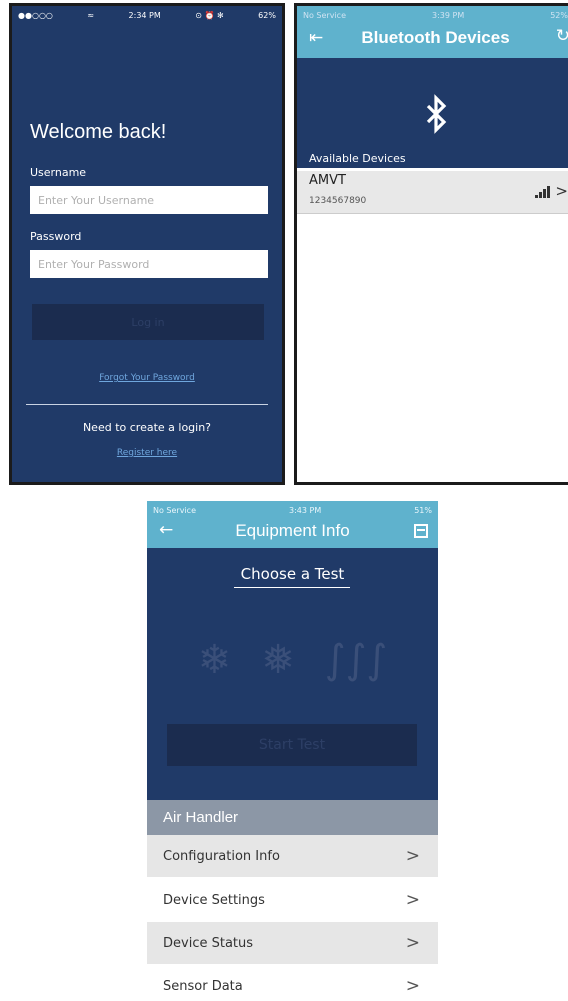 The image size is (568, 1001). What do you see at coordinates (292, 817) in the screenshot?
I see `section-header: Air Handler` at bounding box center [292, 817].